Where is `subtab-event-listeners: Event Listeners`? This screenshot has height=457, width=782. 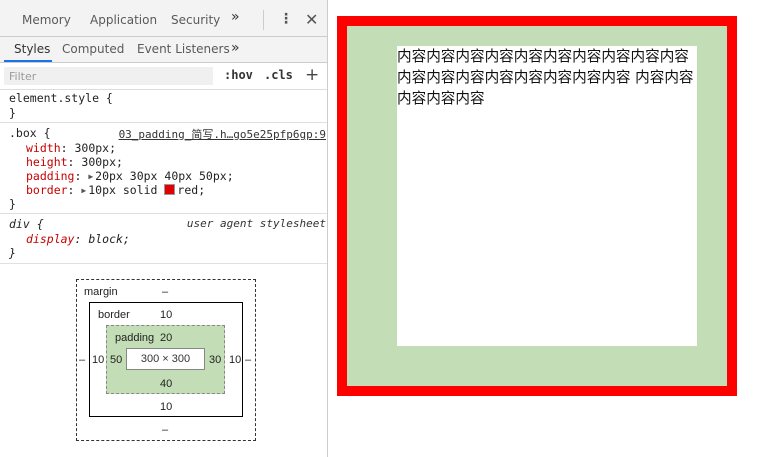 subtab-event-listeners: Event Listeners is located at coordinates (183, 49).